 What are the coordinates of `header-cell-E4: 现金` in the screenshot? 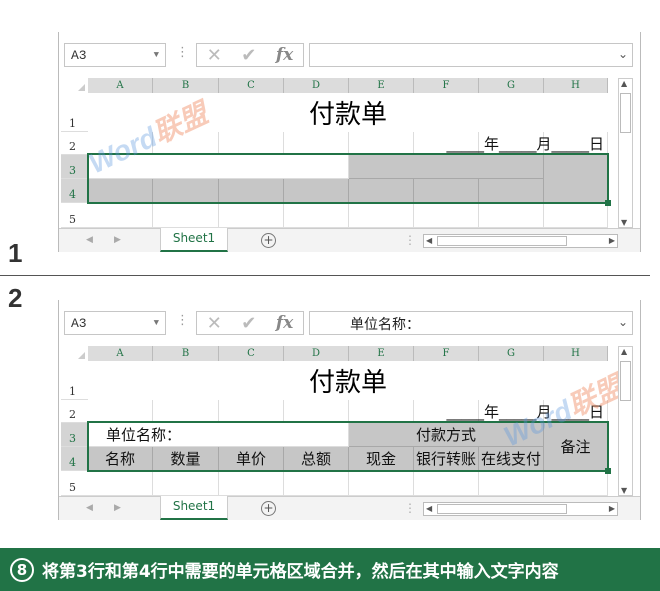 It's located at (381, 459).